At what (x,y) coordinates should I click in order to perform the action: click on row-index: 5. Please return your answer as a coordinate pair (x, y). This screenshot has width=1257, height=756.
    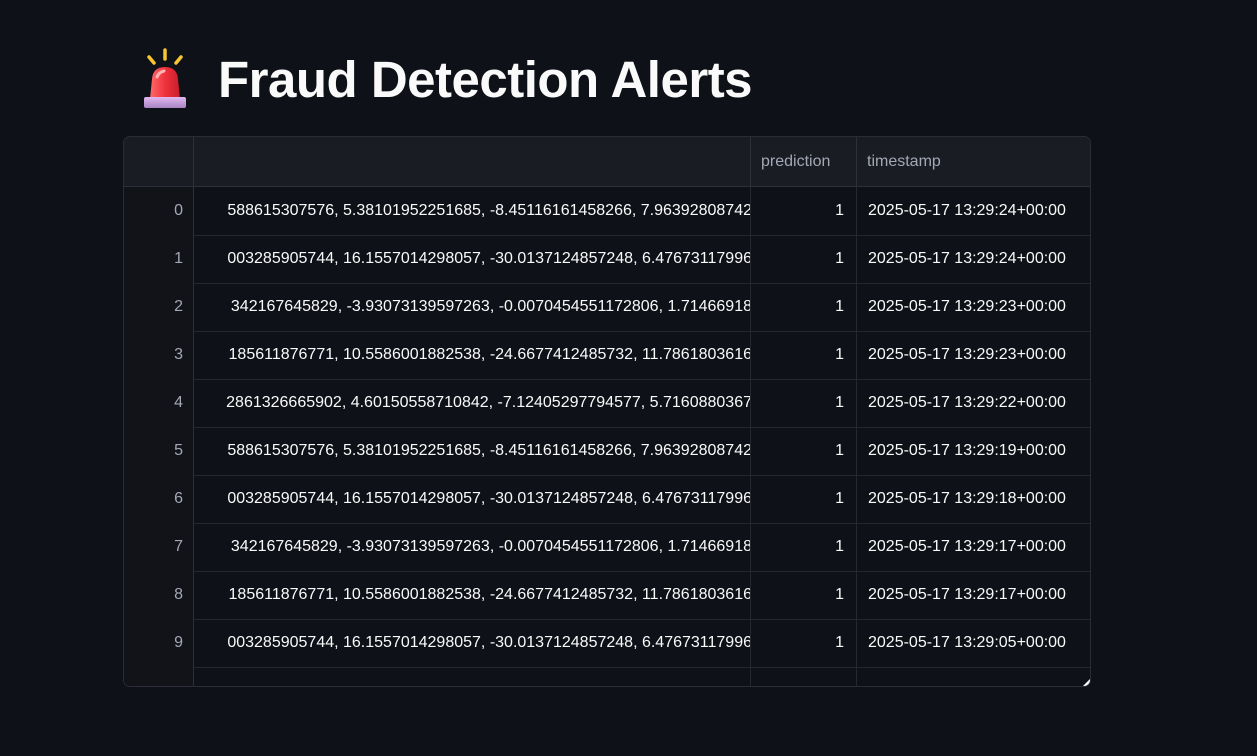
    Looking at the image, I should click on (159, 451).